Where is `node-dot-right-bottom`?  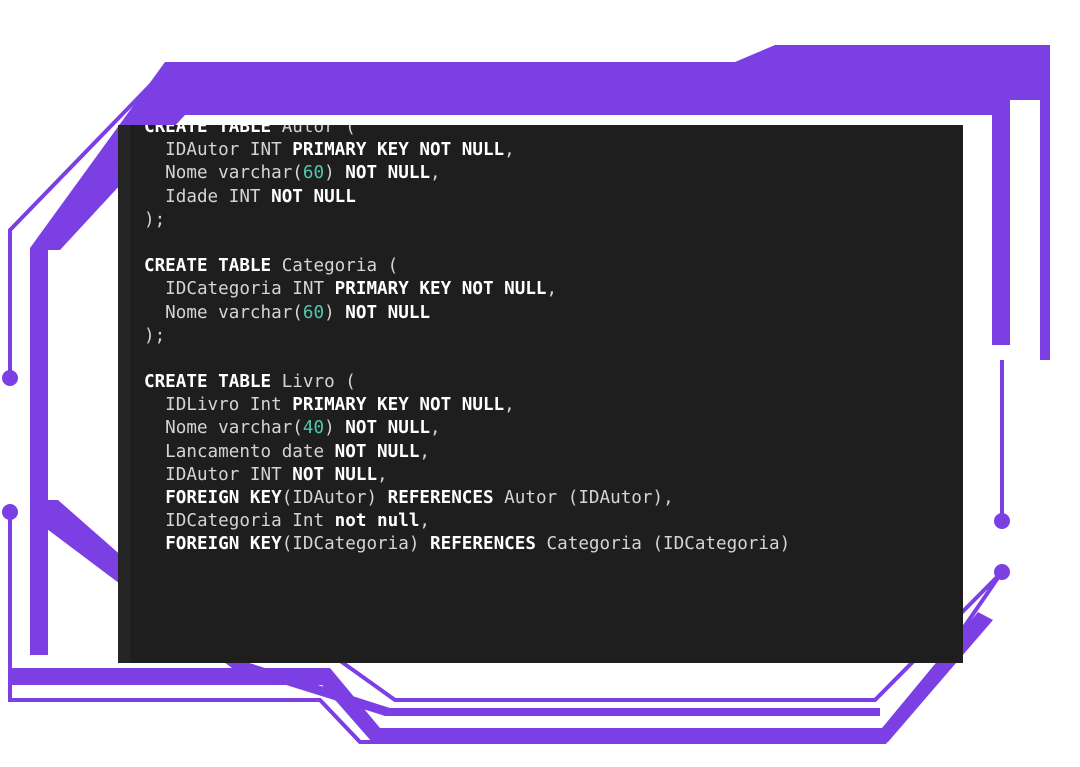
node-dot-right-bottom is located at coordinates (1002, 572).